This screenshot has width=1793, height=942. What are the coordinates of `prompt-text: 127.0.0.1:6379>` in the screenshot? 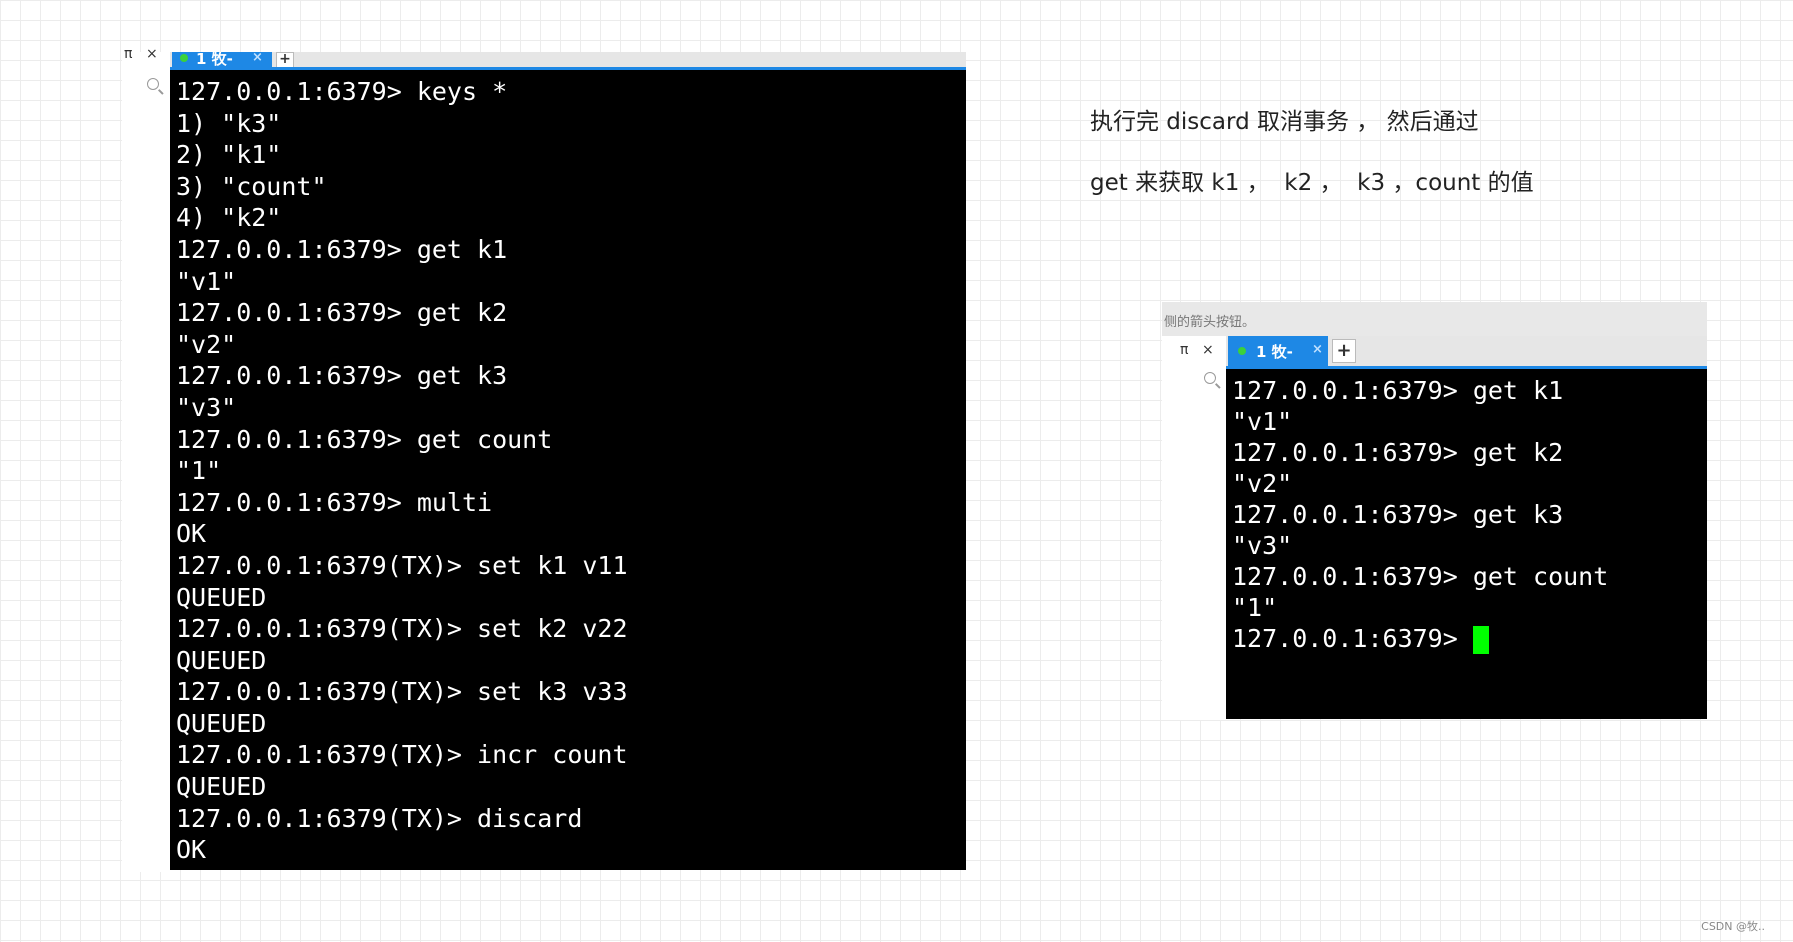 It's located at (1352, 638).